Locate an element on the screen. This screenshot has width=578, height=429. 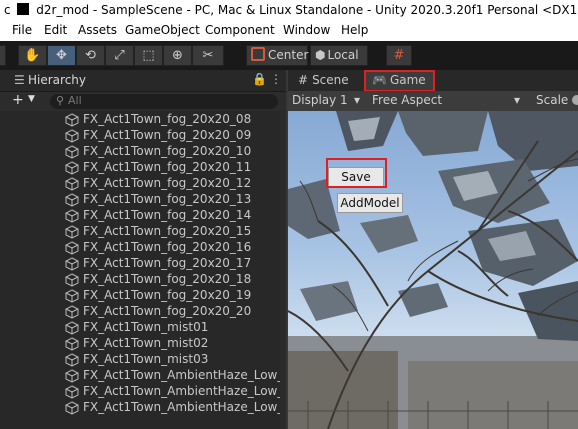
hand-tool-button: ✋ is located at coordinates (32, 55).